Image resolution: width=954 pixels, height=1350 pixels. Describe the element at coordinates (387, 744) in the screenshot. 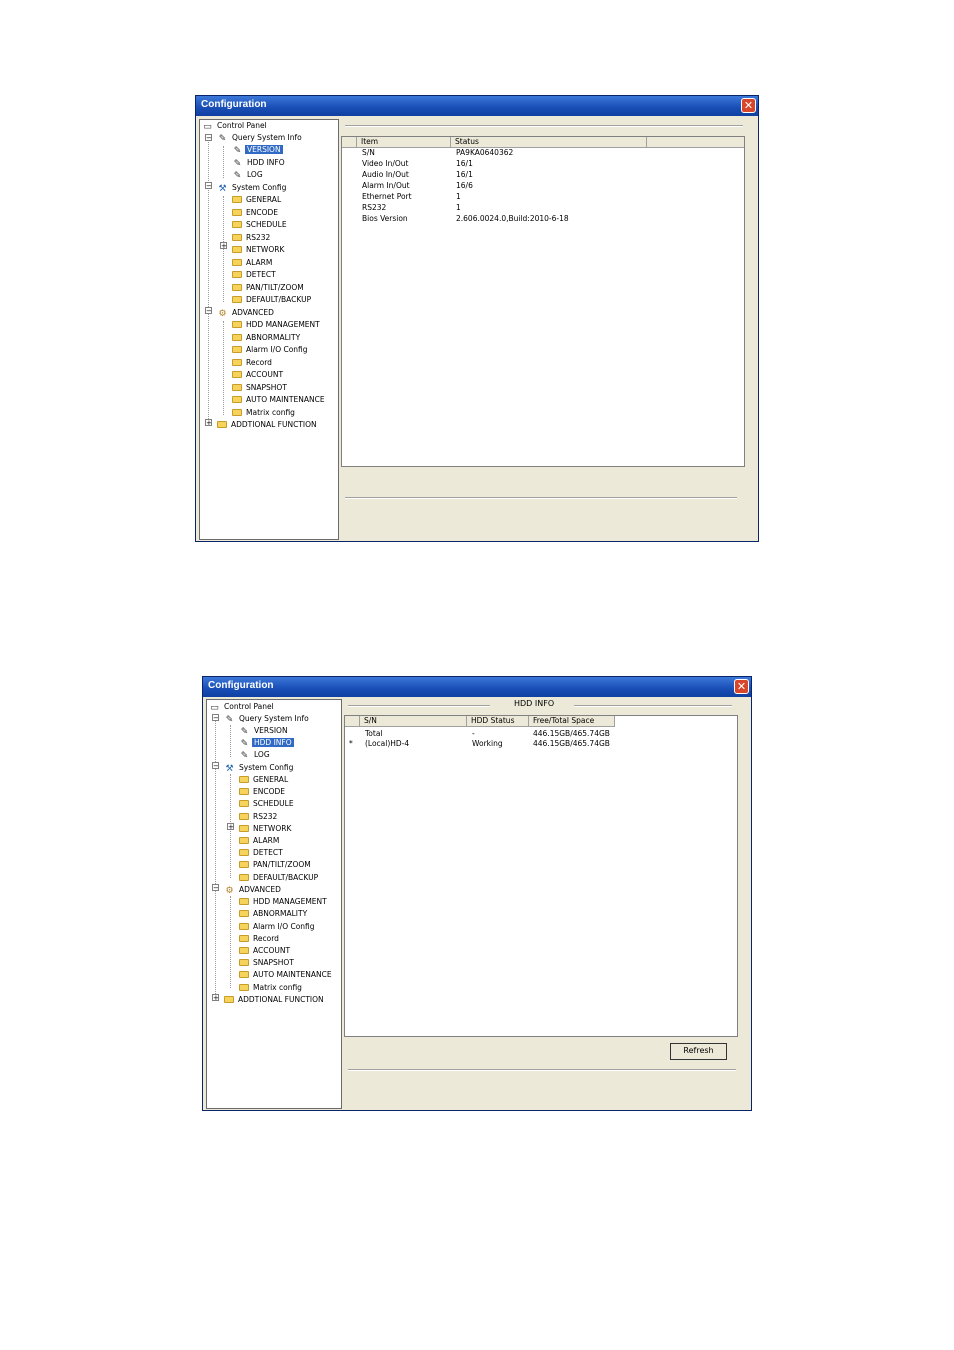

I see `hdd-row-sn: (Local)HD-4` at that location.